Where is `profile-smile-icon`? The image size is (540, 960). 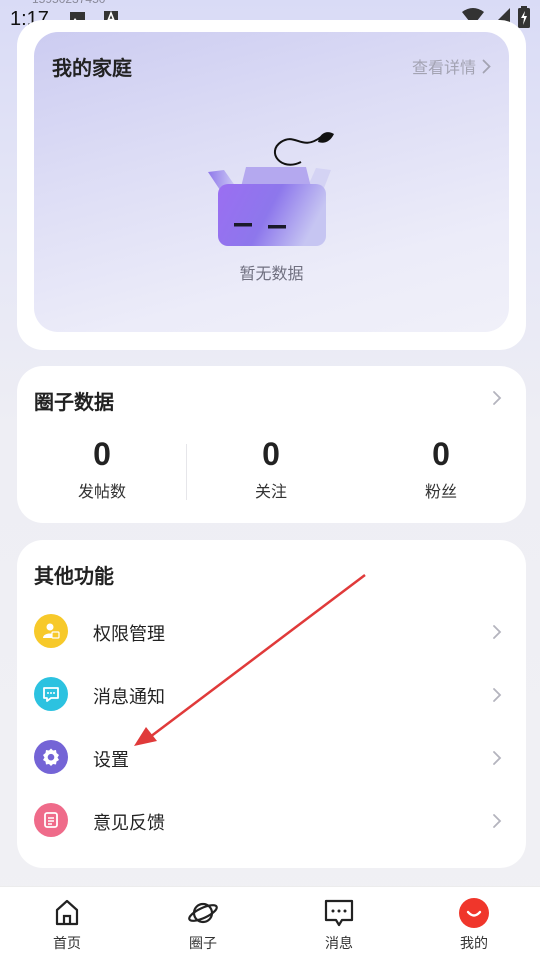 profile-smile-icon is located at coordinates (474, 913).